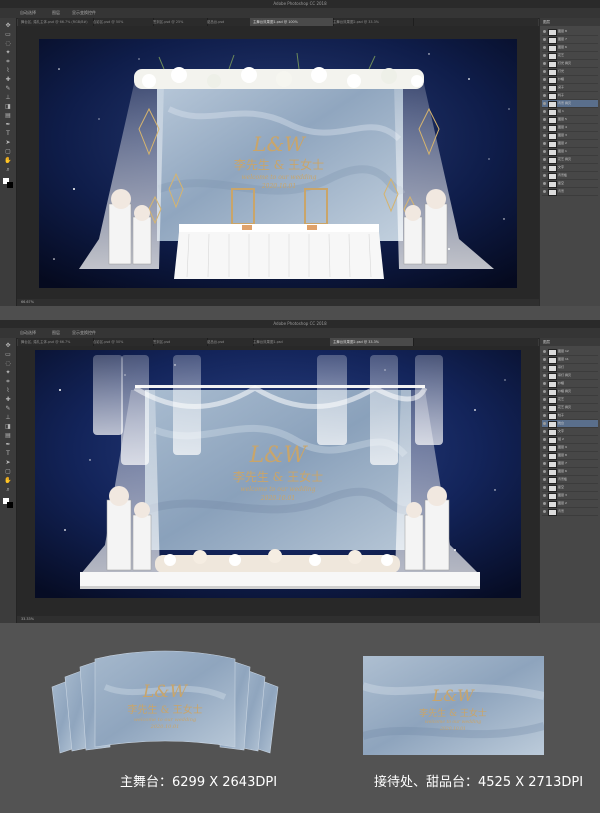 The width and height of the screenshot is (600, 813). I want to click on doc-tab: 签到区.psd @ 25%, so click(179, 22).